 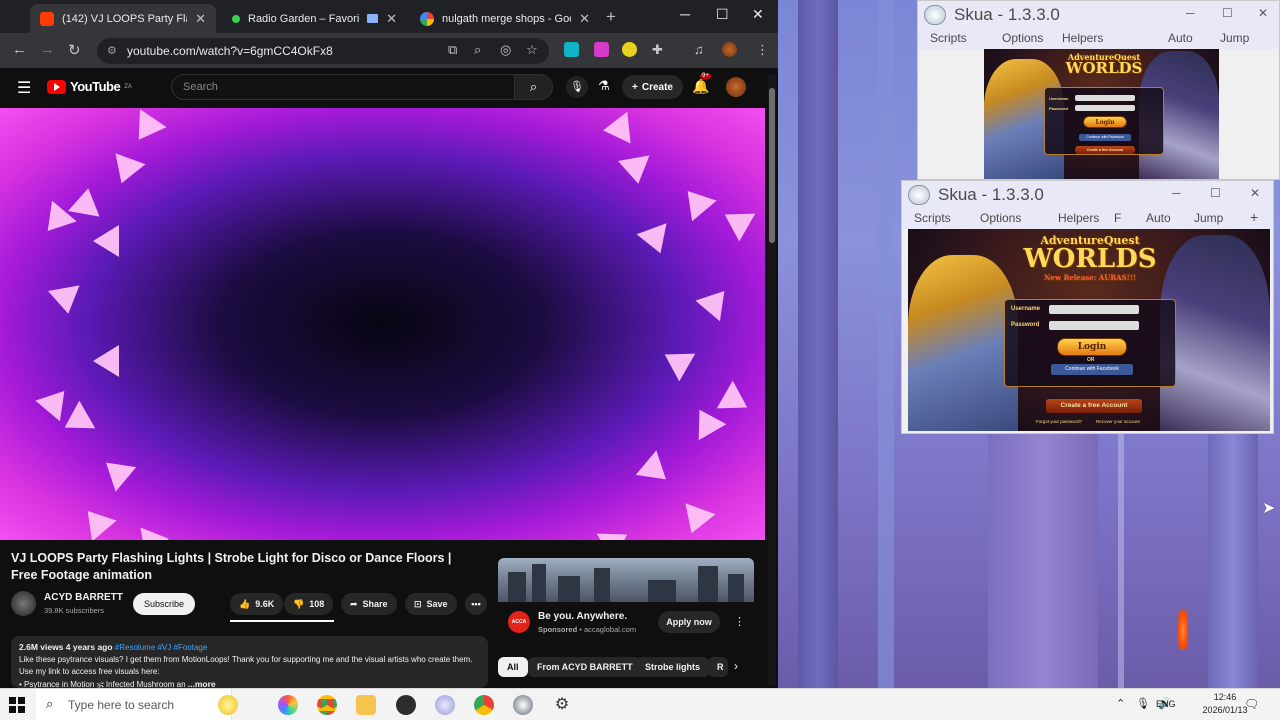 What do you see at coordinates (112, 50) in the screenshot?
I see `site-info-icon: ⚙` at bounding box center [112, 50].